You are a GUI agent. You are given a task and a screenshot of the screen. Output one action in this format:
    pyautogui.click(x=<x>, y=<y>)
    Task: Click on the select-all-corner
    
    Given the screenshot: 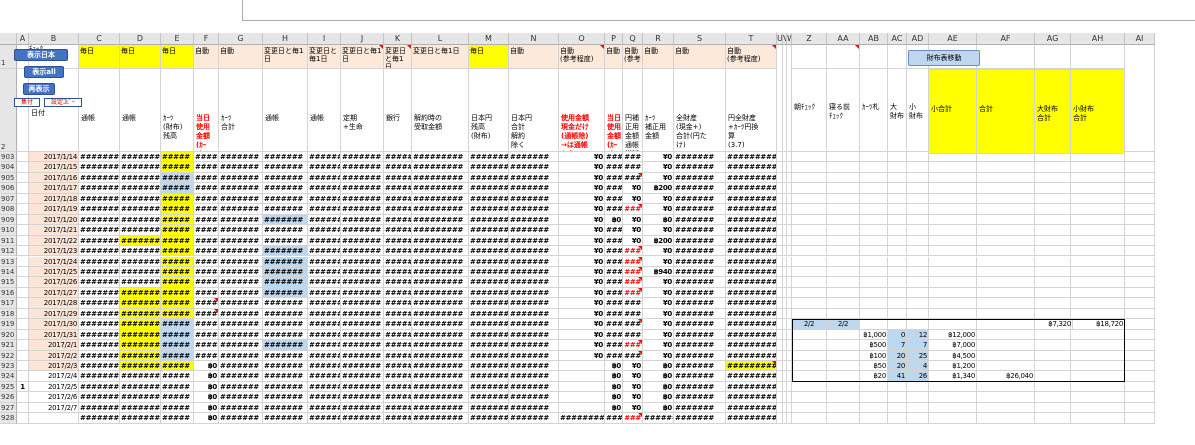 What is the action you would take?
    pyautogui.click(x=8, y=39)
    